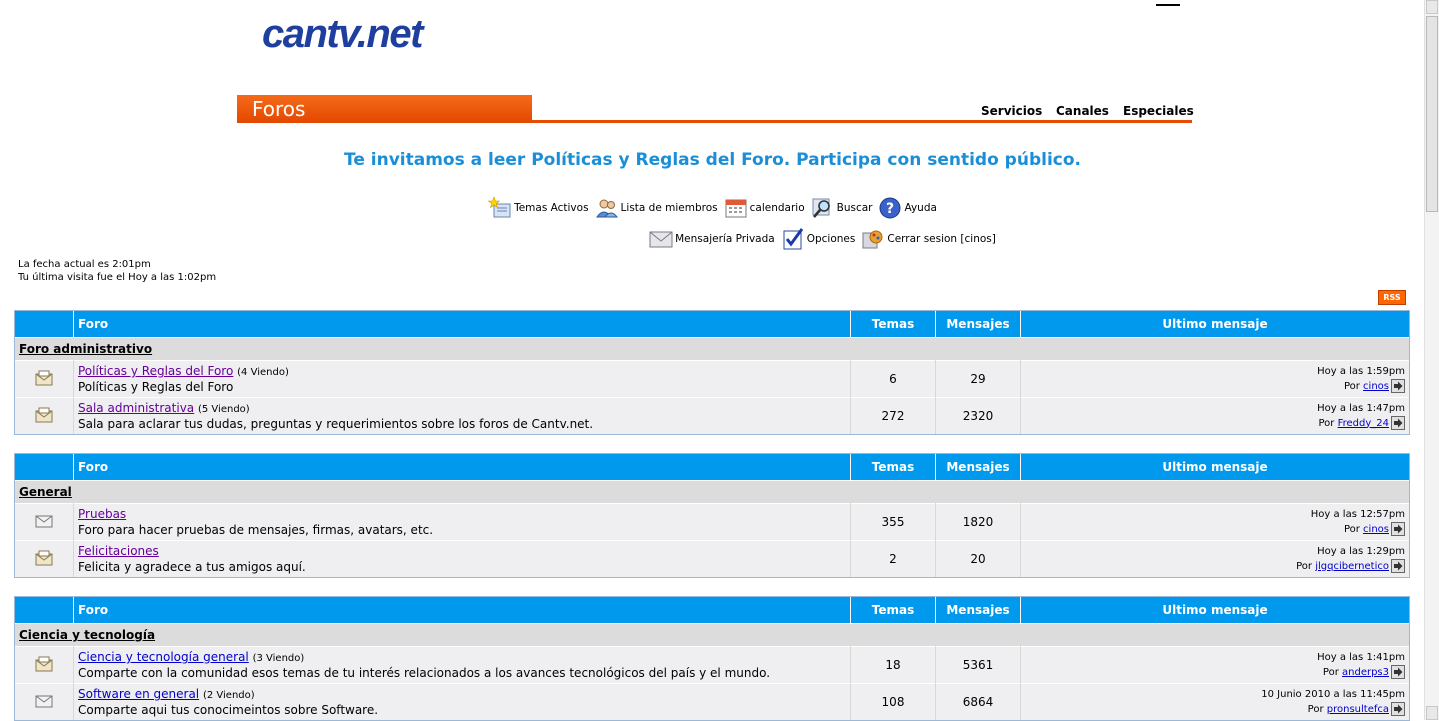 Image resolution: width=1439 pixels, height=721 pixels. I want to click on vertical-scrollbar, so click(1431, 360).